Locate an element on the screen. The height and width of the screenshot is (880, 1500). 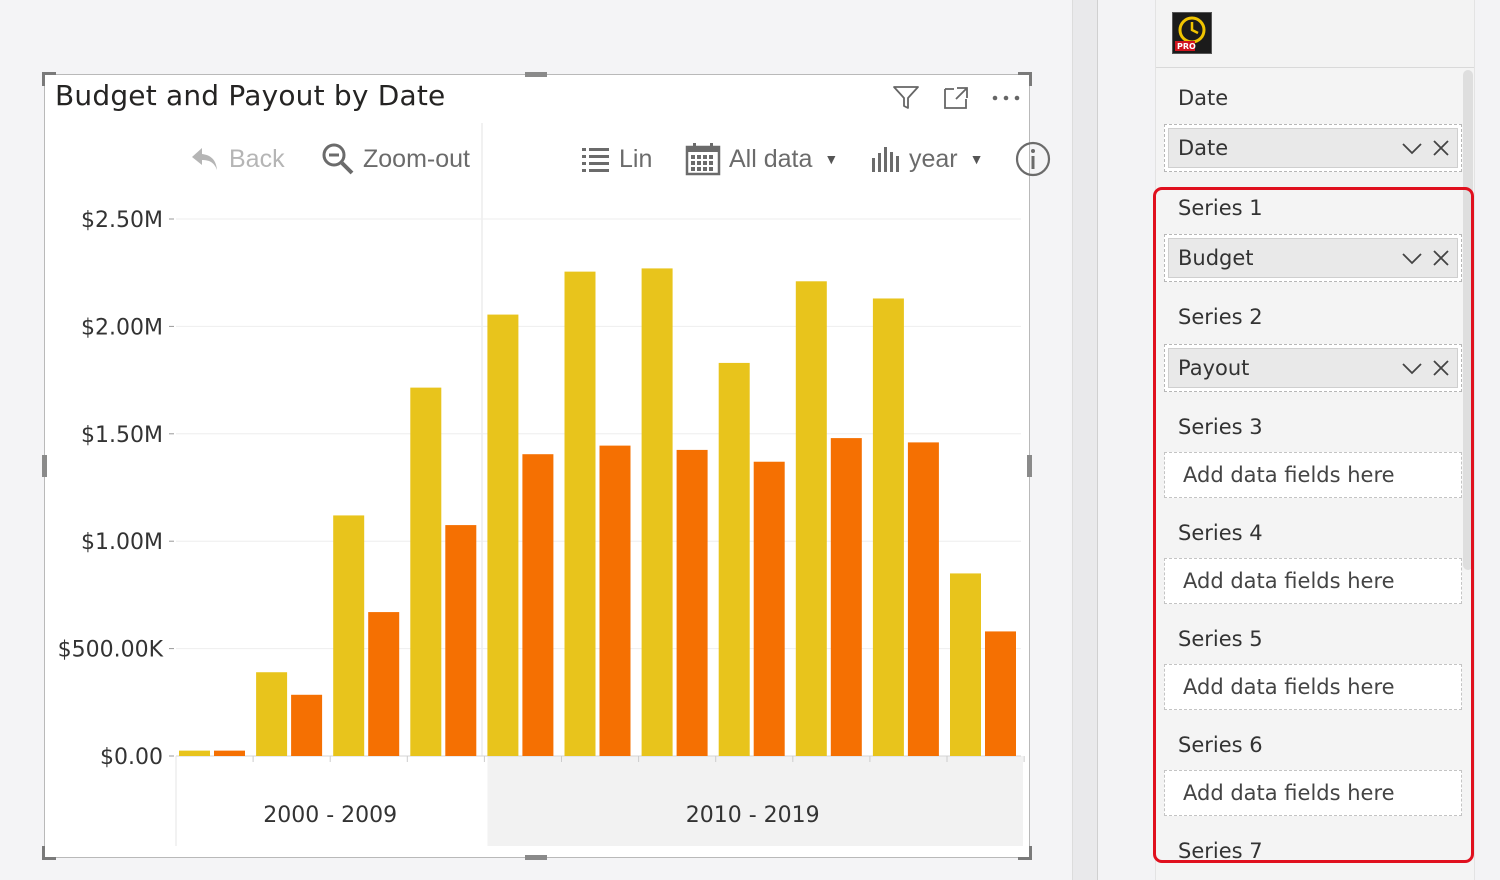
date-field-pill: Date is located at coordinates (1313, 148).